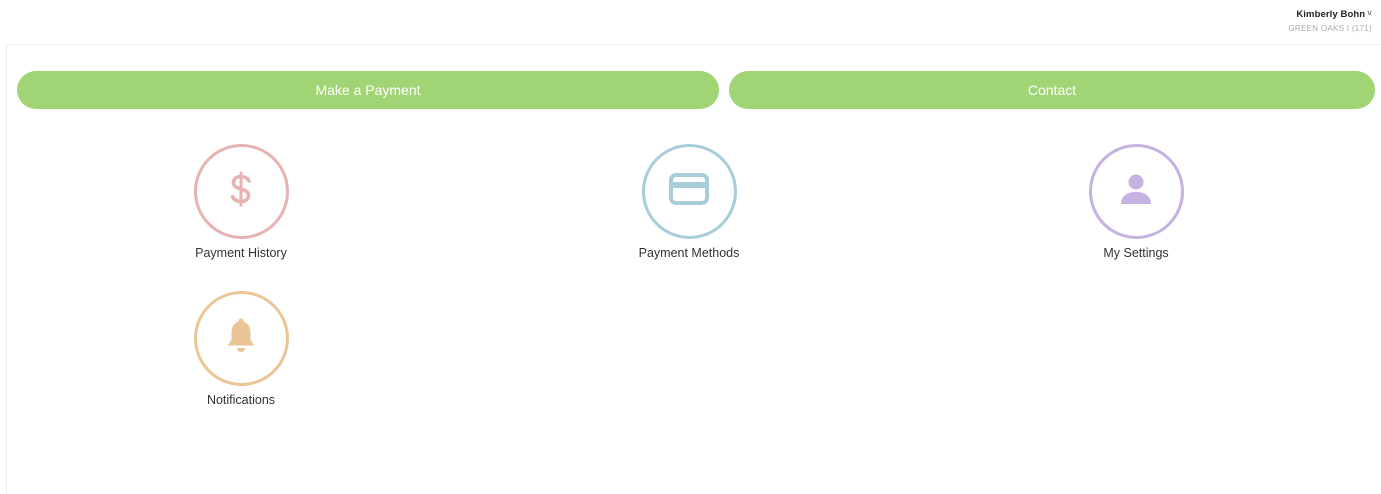 This screenshot has width=1381, height=494. What do you see at coordinates (690, 22) in the screenshot?
I see `top-bar: Kimberly Bohn ˅ GREEN OAKS I (171)` at bounding box center [690, 22].